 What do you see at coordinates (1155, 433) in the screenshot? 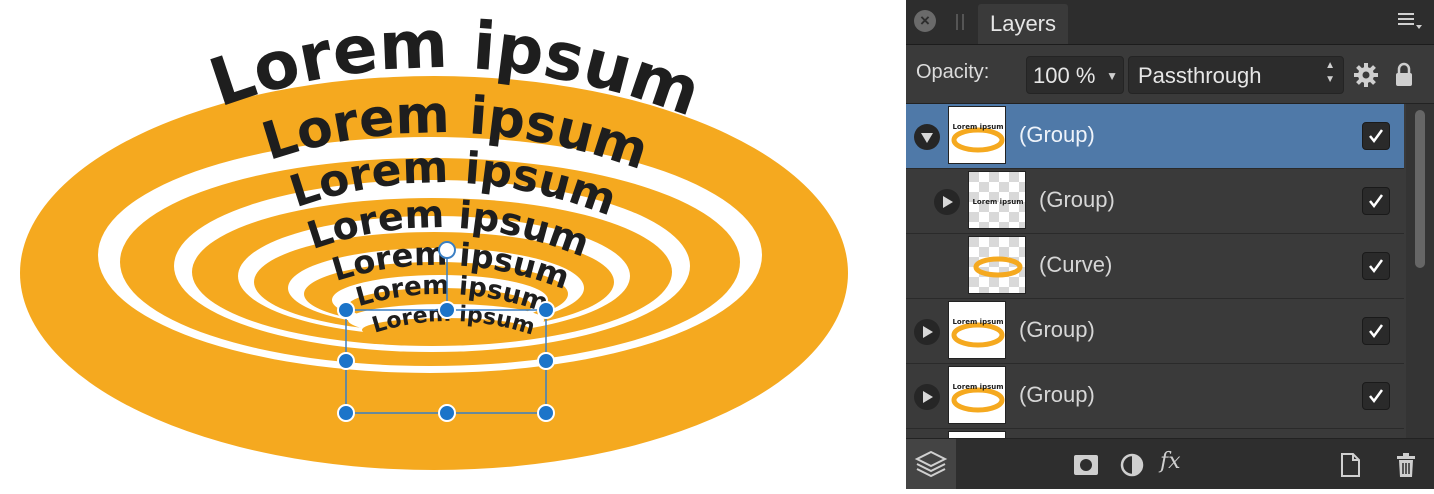
I see `layer-row-partial` at bounding box center [1155, 433].